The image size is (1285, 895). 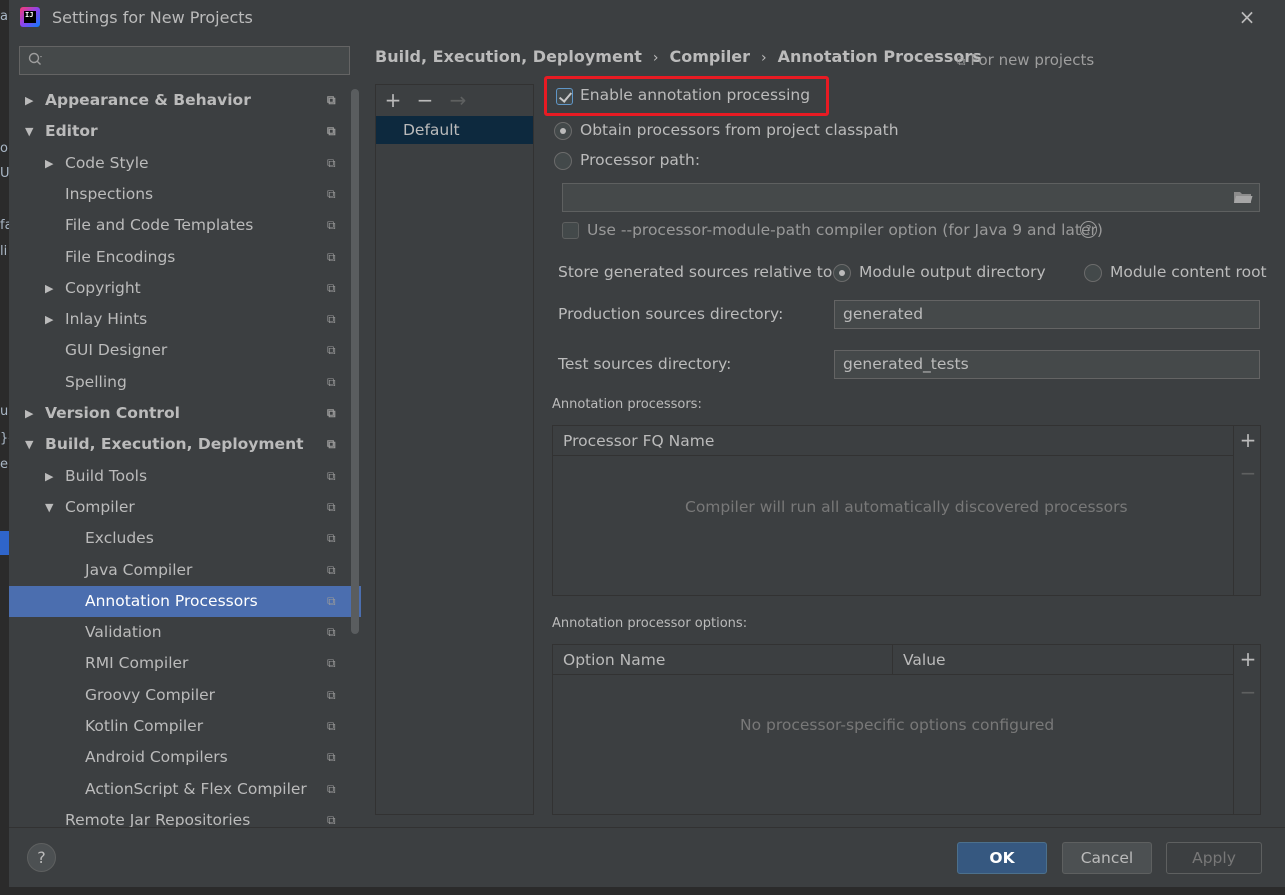 I want to click on background-text: }-\, so click(x=4, y=438).